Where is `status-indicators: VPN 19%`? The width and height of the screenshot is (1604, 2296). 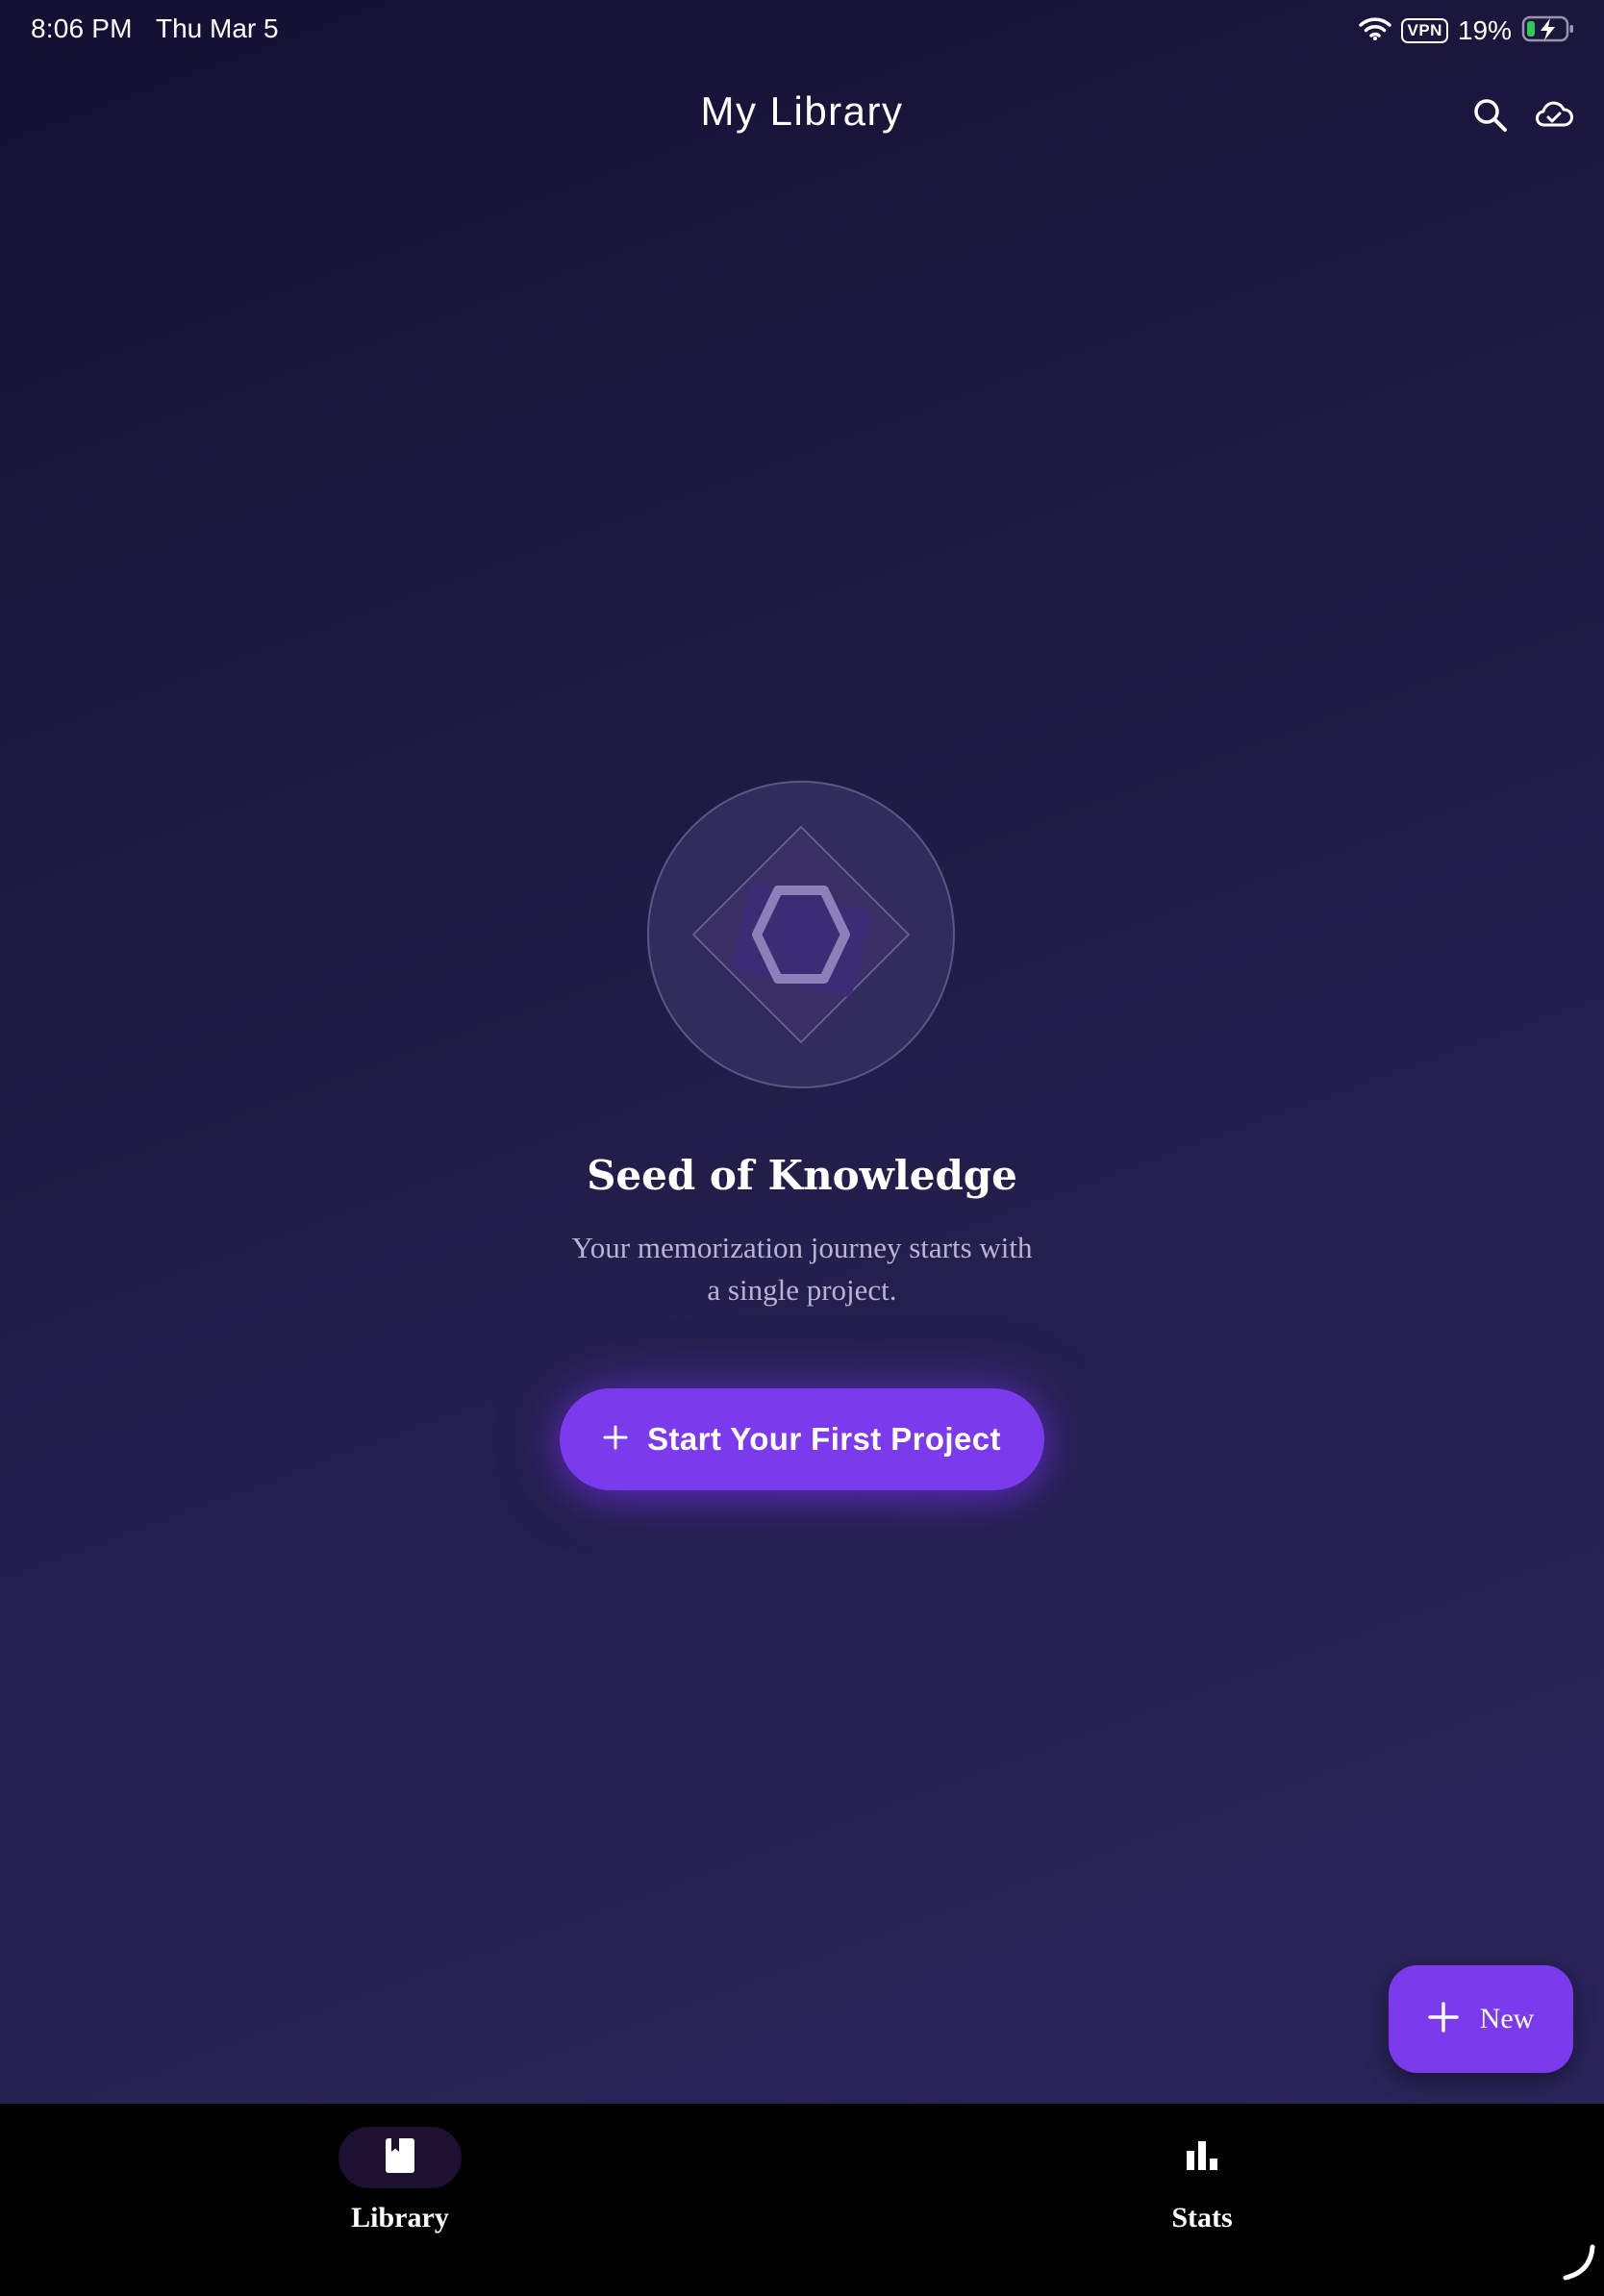
status-indicators: VPN 19% is located at coordinates (1467, 31).